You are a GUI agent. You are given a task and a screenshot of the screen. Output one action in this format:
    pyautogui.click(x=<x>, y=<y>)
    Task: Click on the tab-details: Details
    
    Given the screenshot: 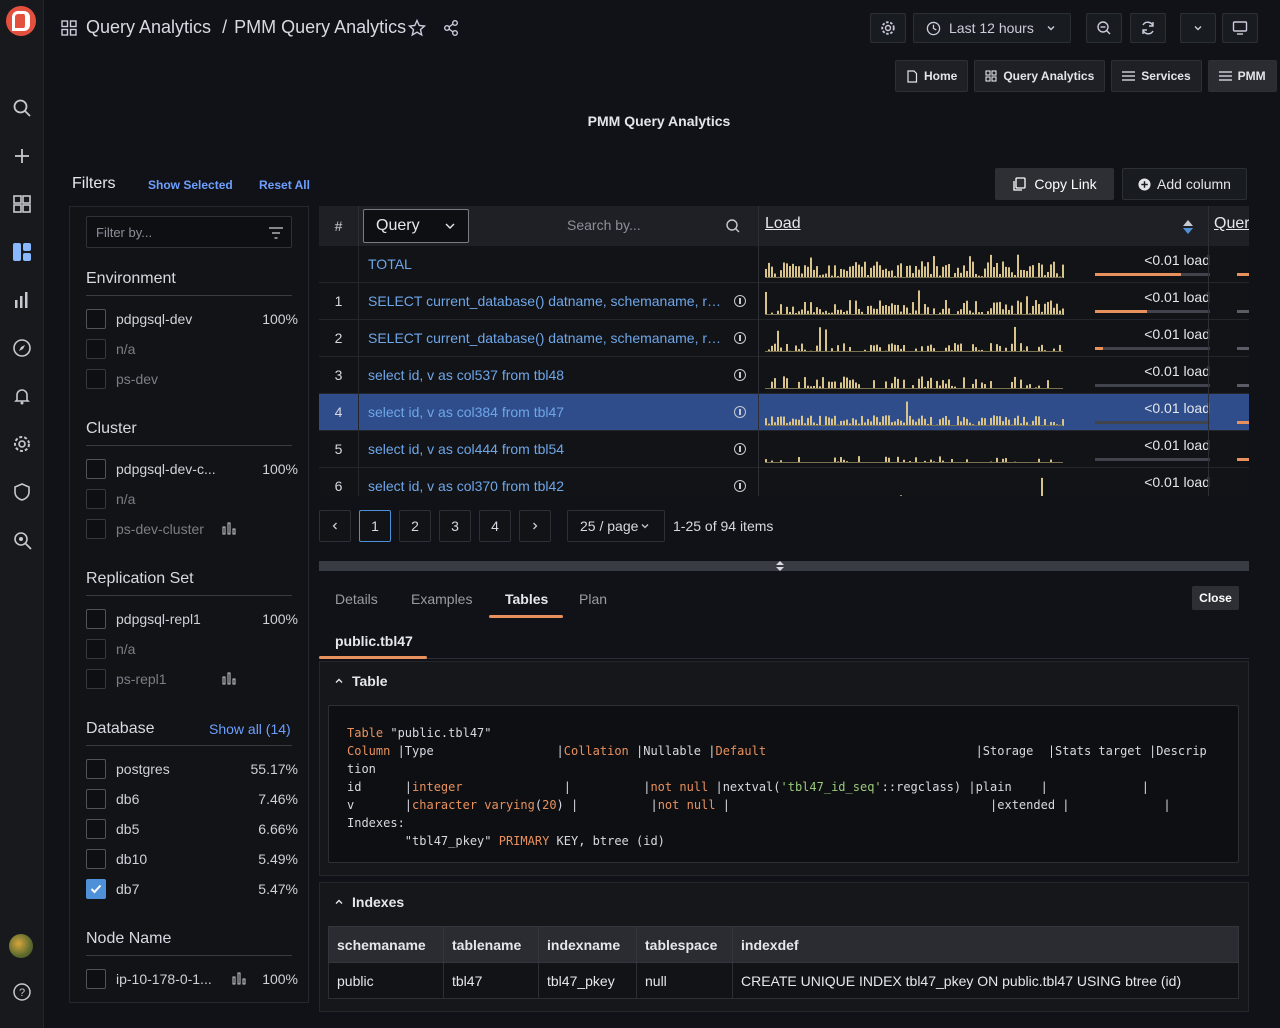 What is the action you would take?
    pyautogui.click(x=356, y=599)
    